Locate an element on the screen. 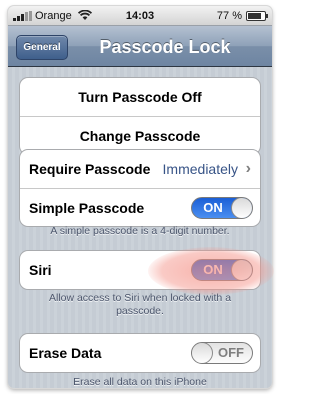 This screenshot has width=320, height=394. erase-data-row: Erase Data OFF is located at coordinates (140, 353).